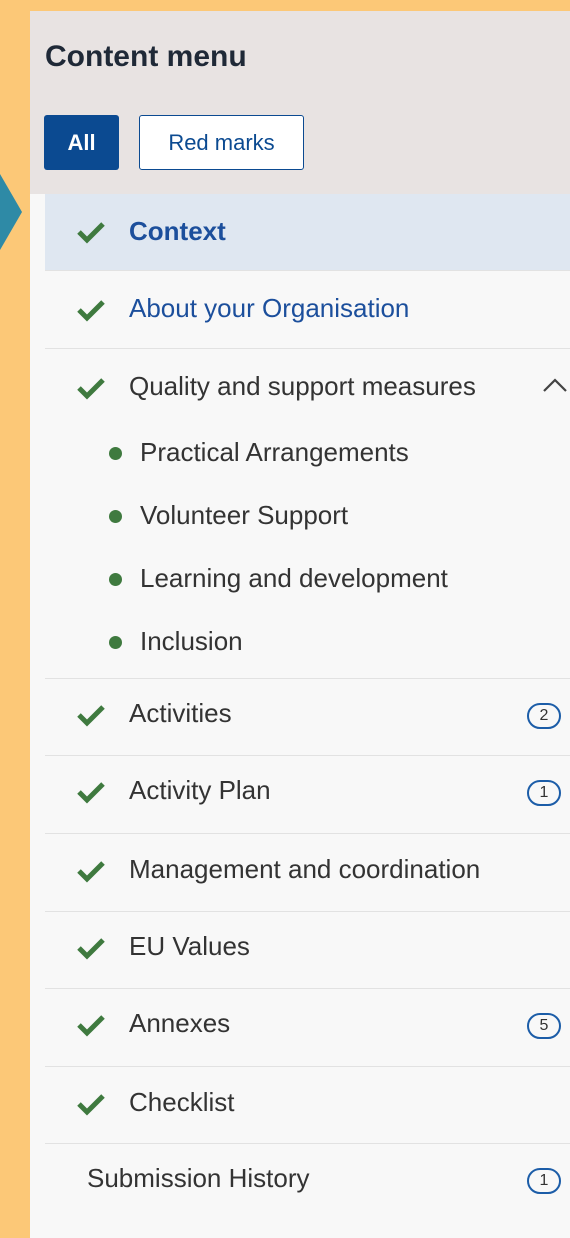 This screenshot has height=1238, width=570. Describe the element at coordinates (146, 56) in the screenshot. I see `page-title: Content menu` at that location.